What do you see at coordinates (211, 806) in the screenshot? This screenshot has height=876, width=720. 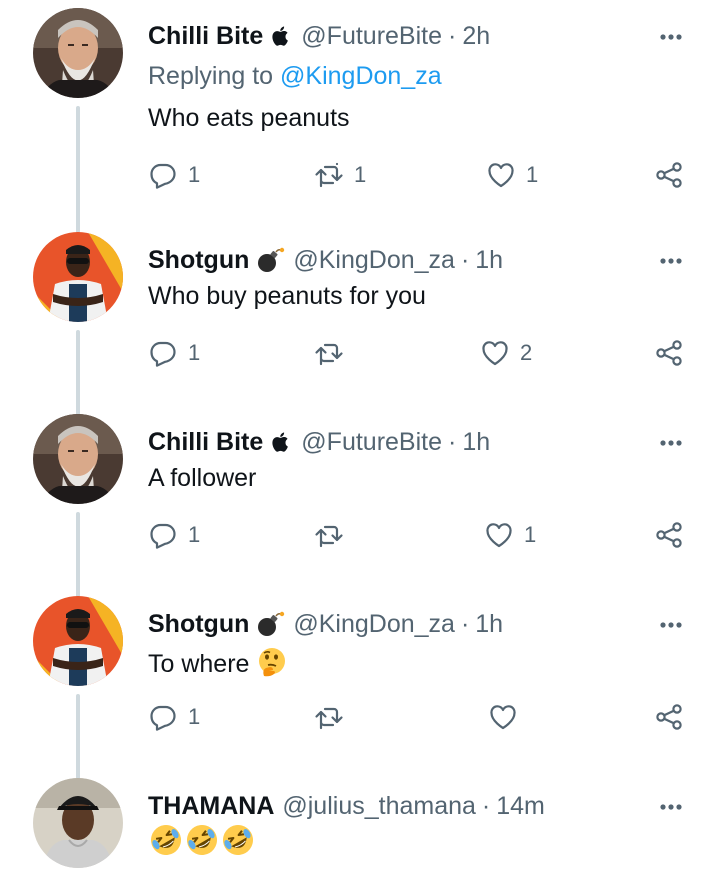 I see `display-name: THAMANA` at bounding box center [211, 806].